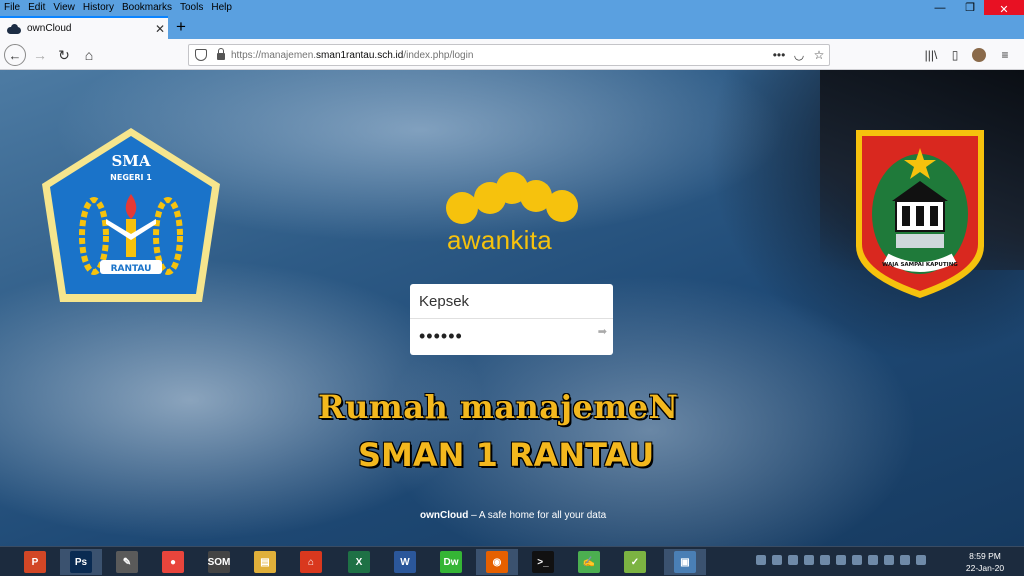 This screenshot has width=1024, height=576. Describe the element at coordinates (12, 7) in the screenshot. I see `menu-file: File` at that location.